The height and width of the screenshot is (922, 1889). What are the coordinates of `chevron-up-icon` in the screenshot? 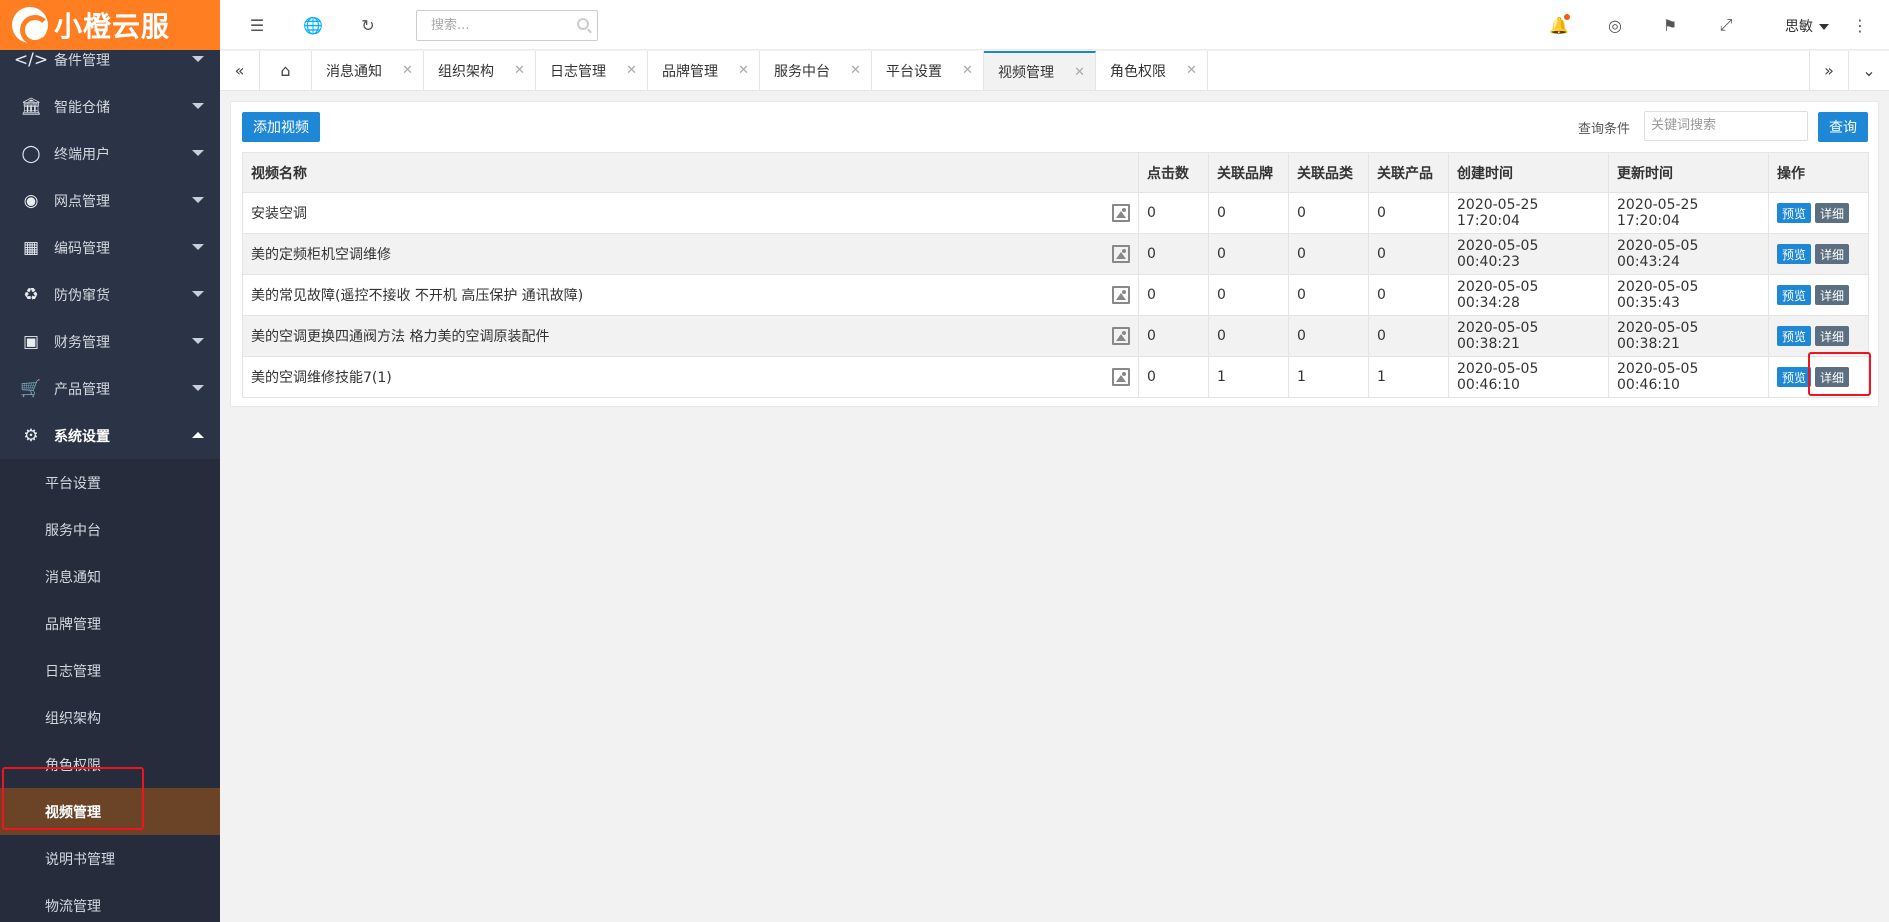 It's located at (198, 435).